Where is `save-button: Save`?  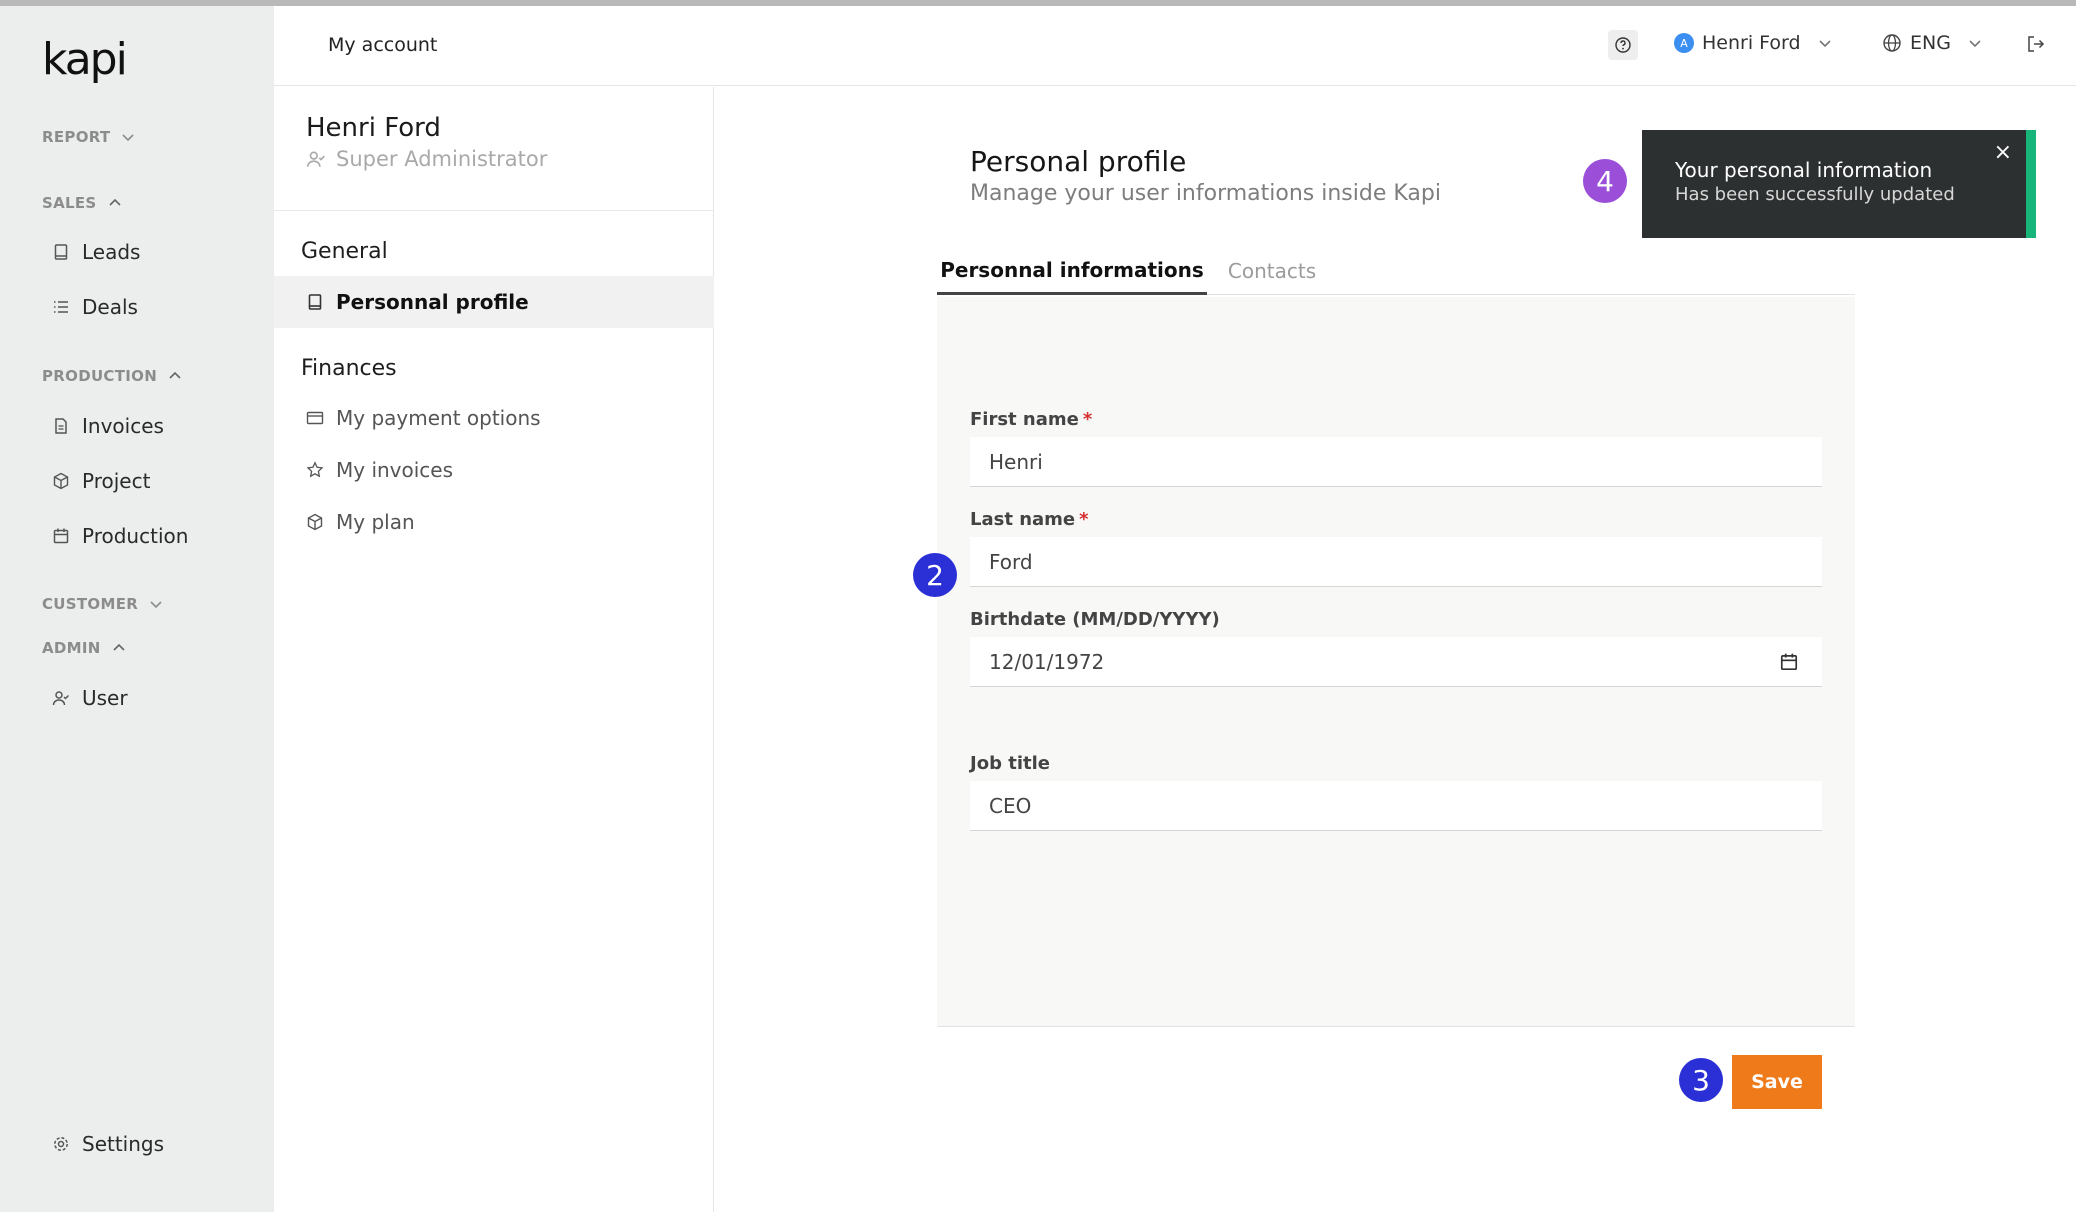 save-button: Save is located at coordinates (1777, 1082).